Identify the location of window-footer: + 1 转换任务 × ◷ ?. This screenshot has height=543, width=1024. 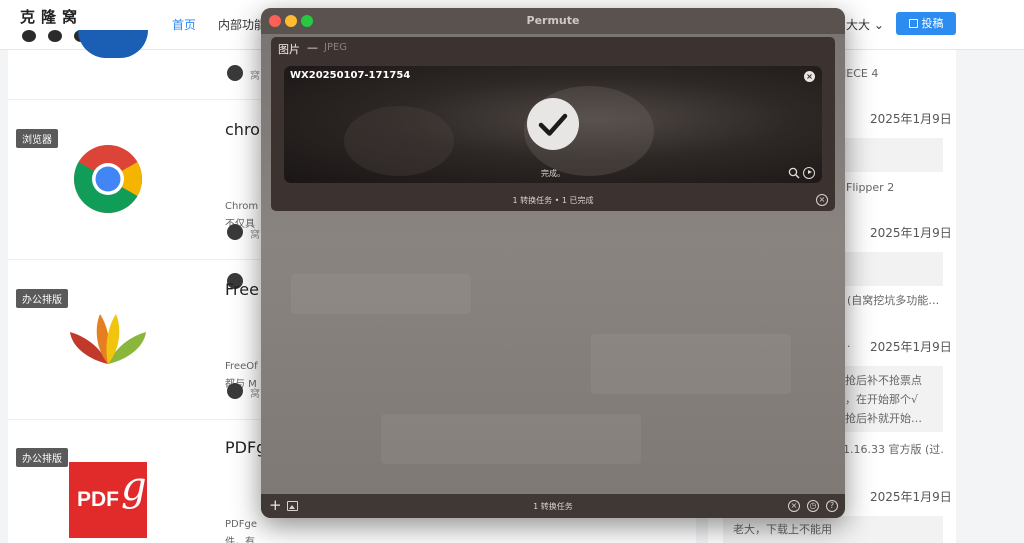
(553, 506).